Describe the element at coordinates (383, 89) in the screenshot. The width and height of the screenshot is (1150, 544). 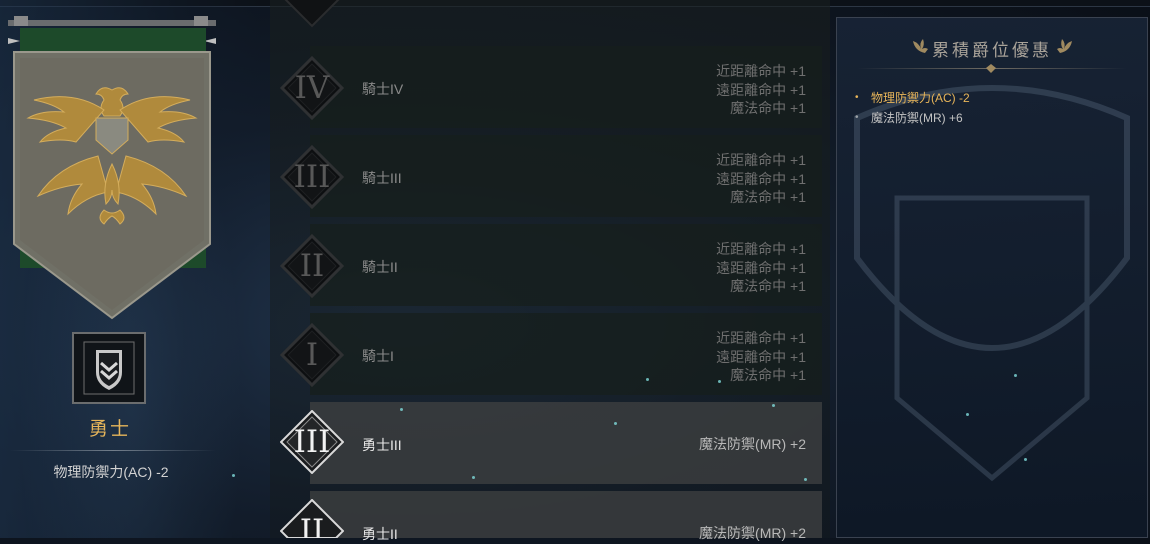
I see `rank-row-label: 騎士IV` at that location.